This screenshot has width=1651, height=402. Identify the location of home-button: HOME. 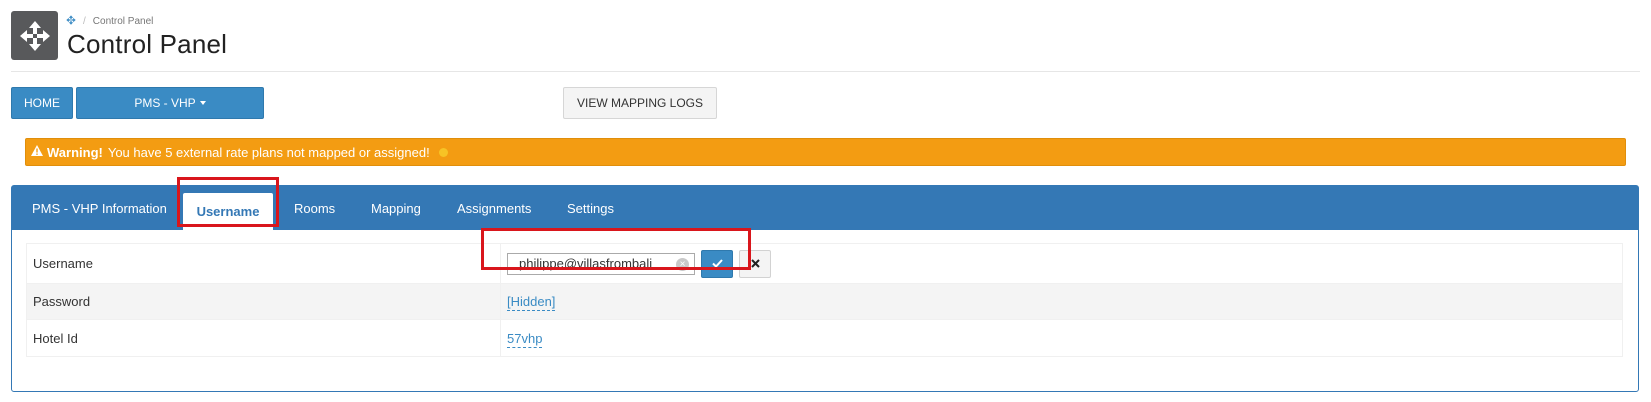
(42, 103).